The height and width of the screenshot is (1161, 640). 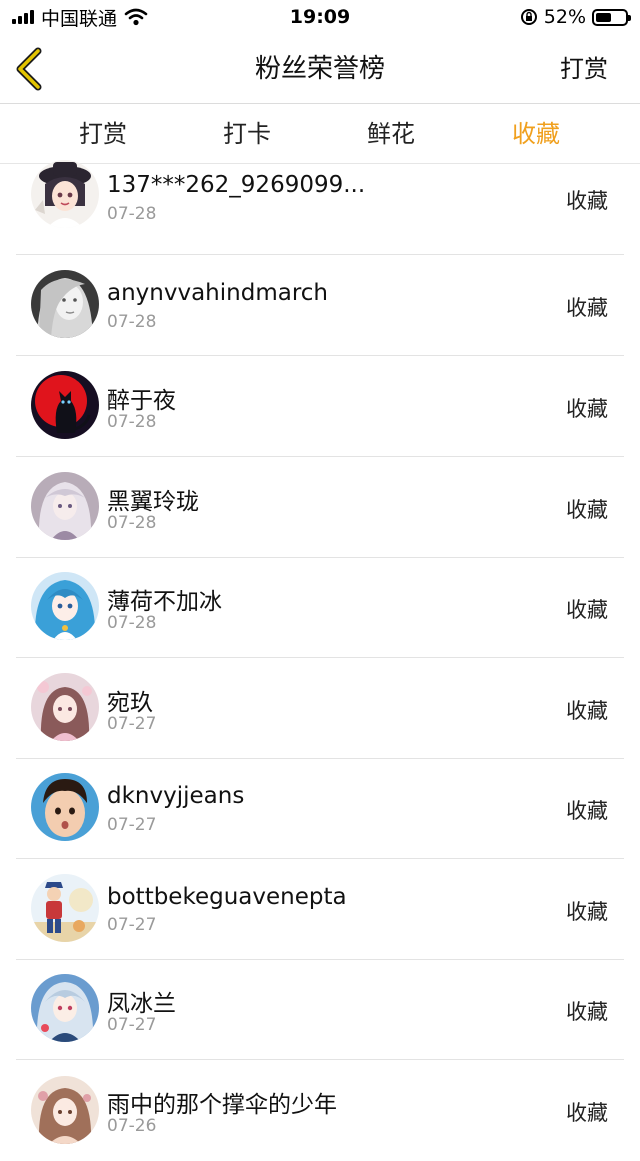 What do you see at coordinates (320, 1009) in the screenshot?
I see `list-item: 凤冰兰 07-27 收藏` at bounding box center [320, 1009].